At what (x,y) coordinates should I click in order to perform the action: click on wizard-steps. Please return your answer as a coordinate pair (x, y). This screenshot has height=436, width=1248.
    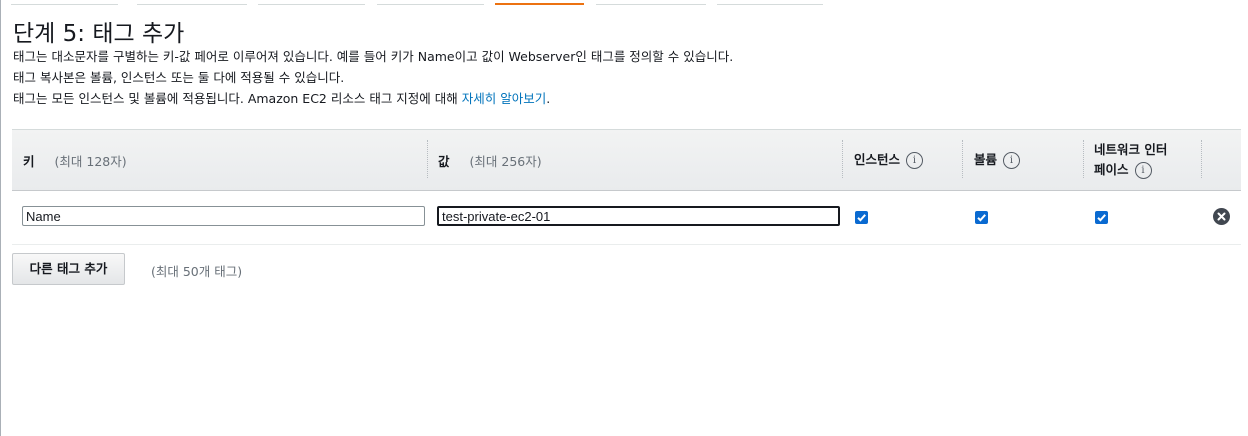
    Looking at the image, I should click on (624, 3).